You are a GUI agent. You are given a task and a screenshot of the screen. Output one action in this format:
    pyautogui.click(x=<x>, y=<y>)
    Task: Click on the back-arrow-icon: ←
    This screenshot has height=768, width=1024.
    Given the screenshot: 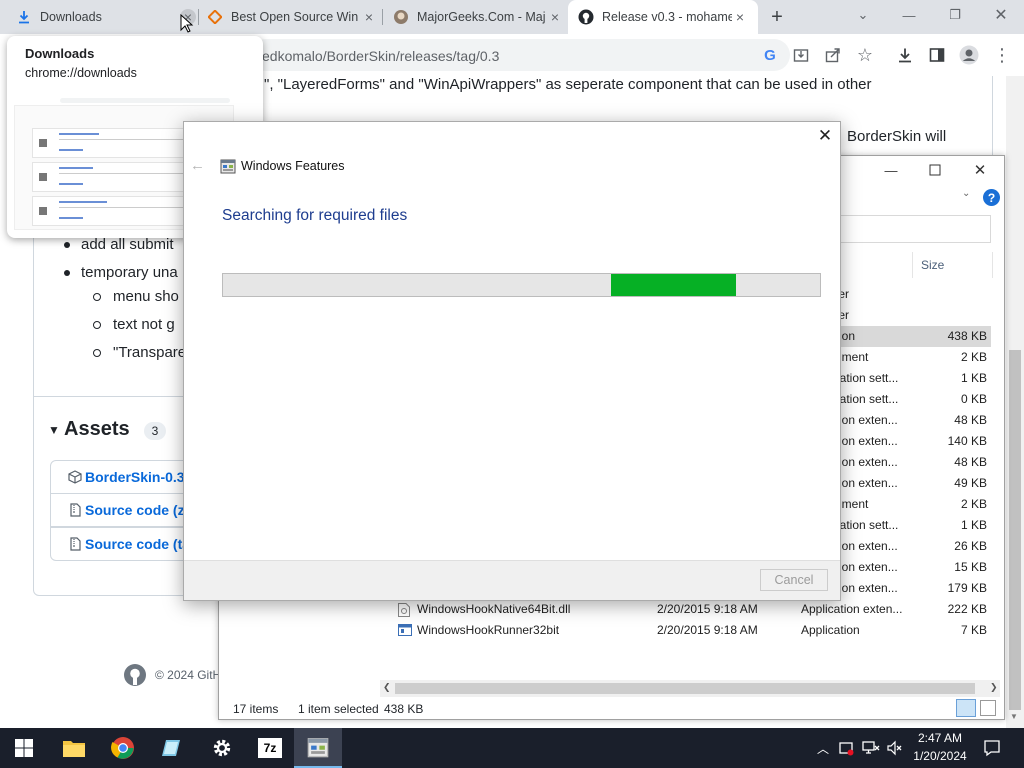 What is the action you would take?
    pyautogui.click(x=197, y=165)
    